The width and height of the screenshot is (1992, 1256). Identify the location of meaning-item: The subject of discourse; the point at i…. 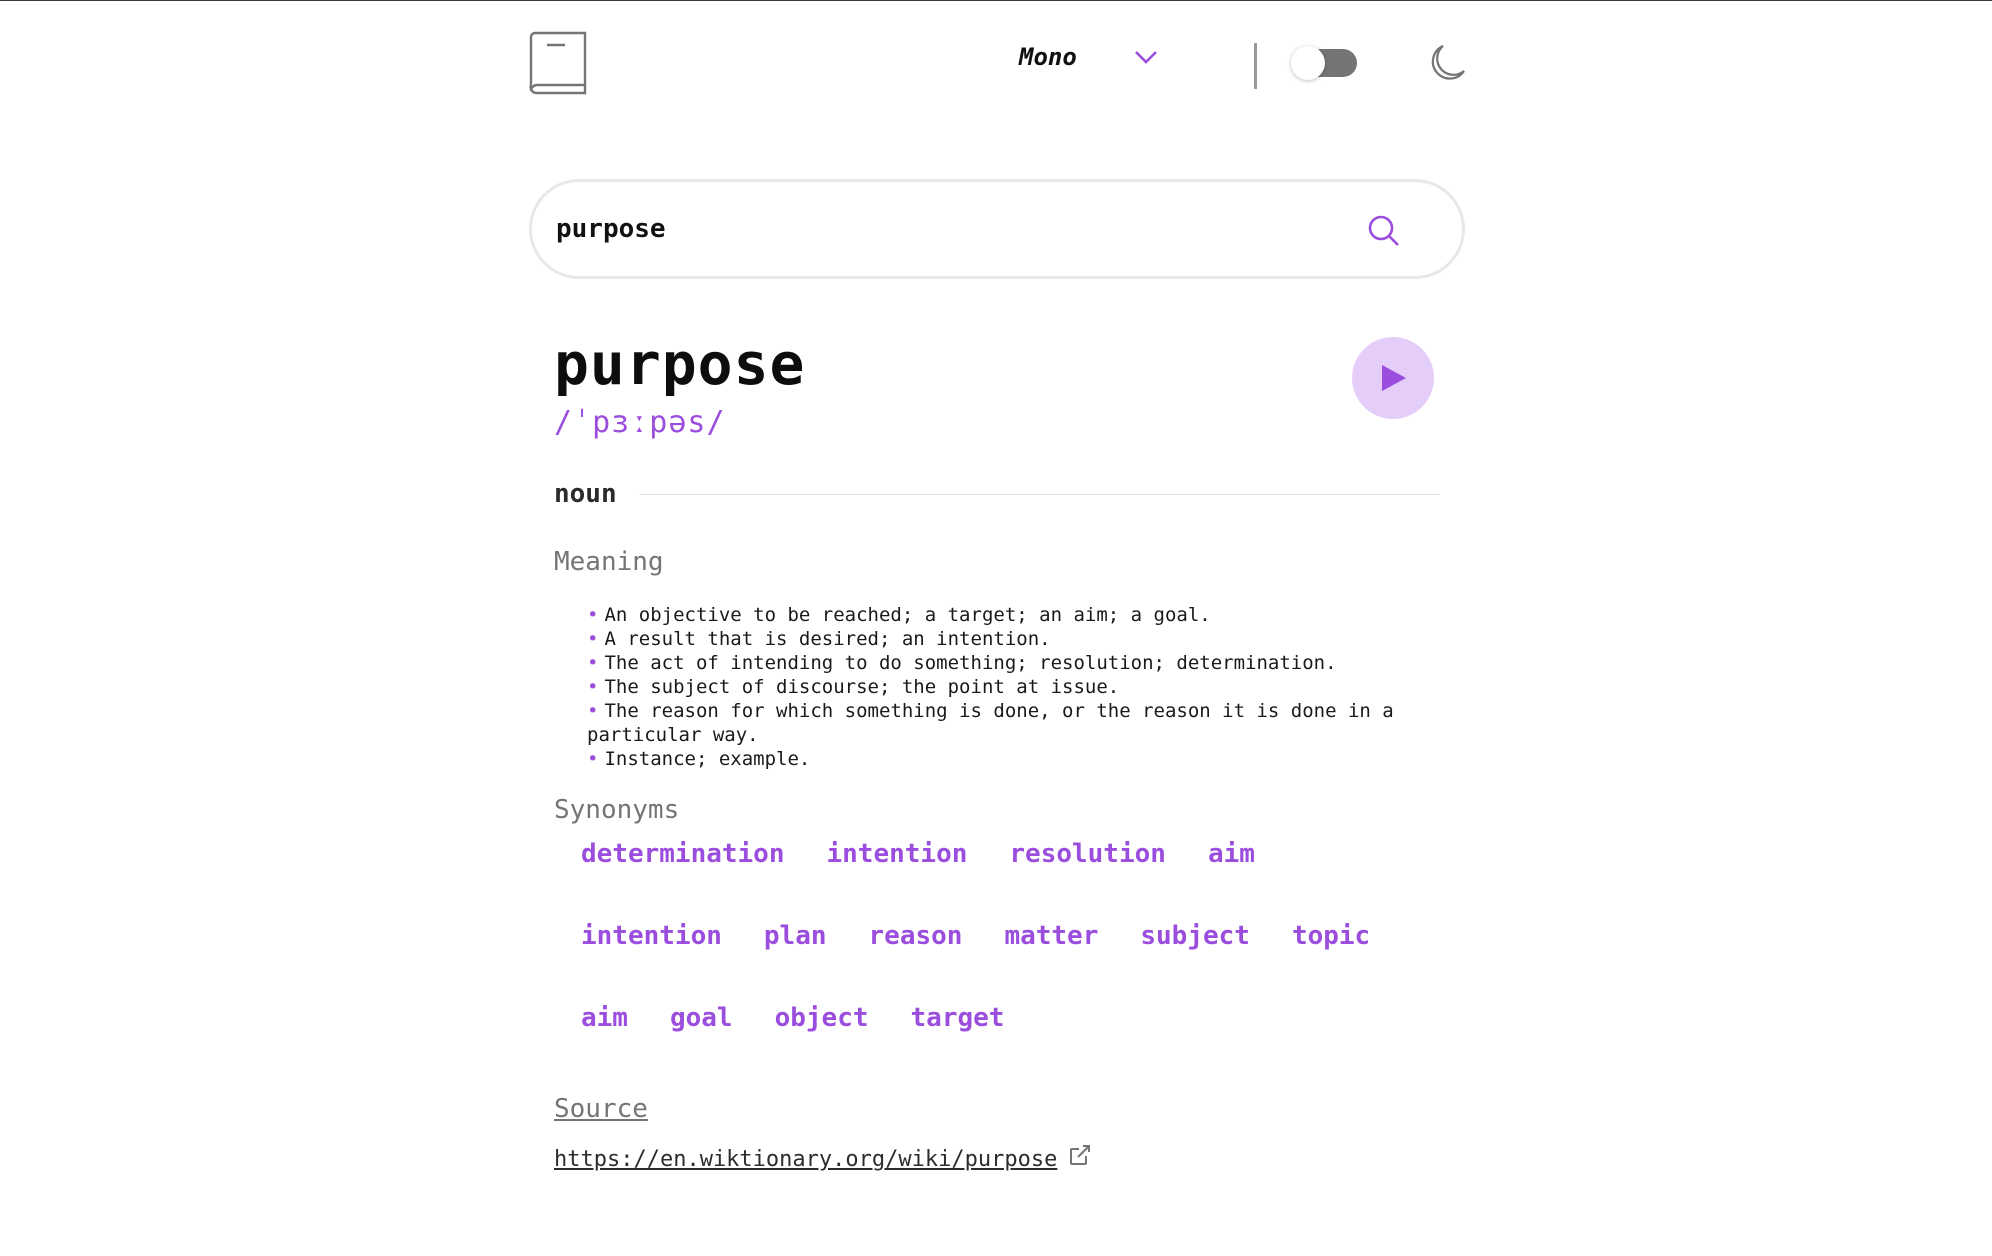
(1027, 687).